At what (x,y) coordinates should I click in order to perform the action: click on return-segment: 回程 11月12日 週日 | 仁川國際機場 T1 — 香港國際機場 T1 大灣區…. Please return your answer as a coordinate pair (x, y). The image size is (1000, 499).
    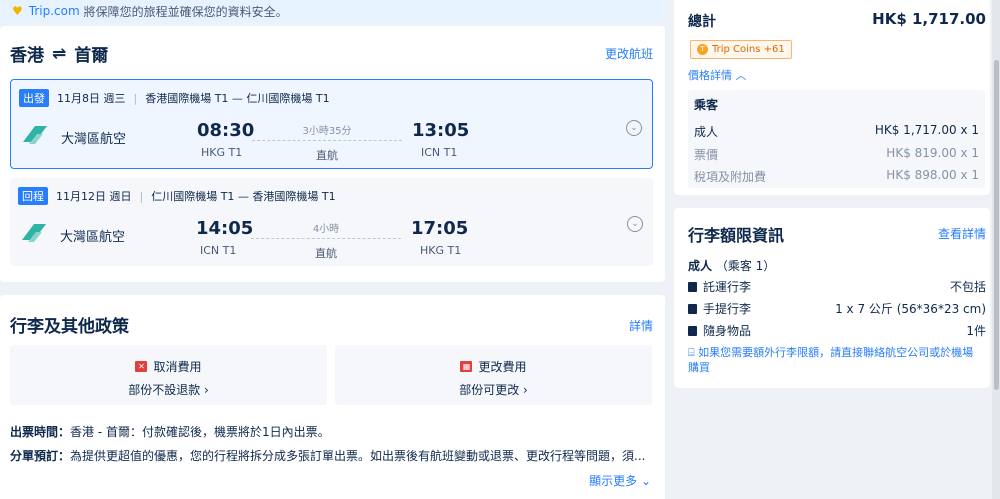
    Looking at the image, I should click on (331, 222).